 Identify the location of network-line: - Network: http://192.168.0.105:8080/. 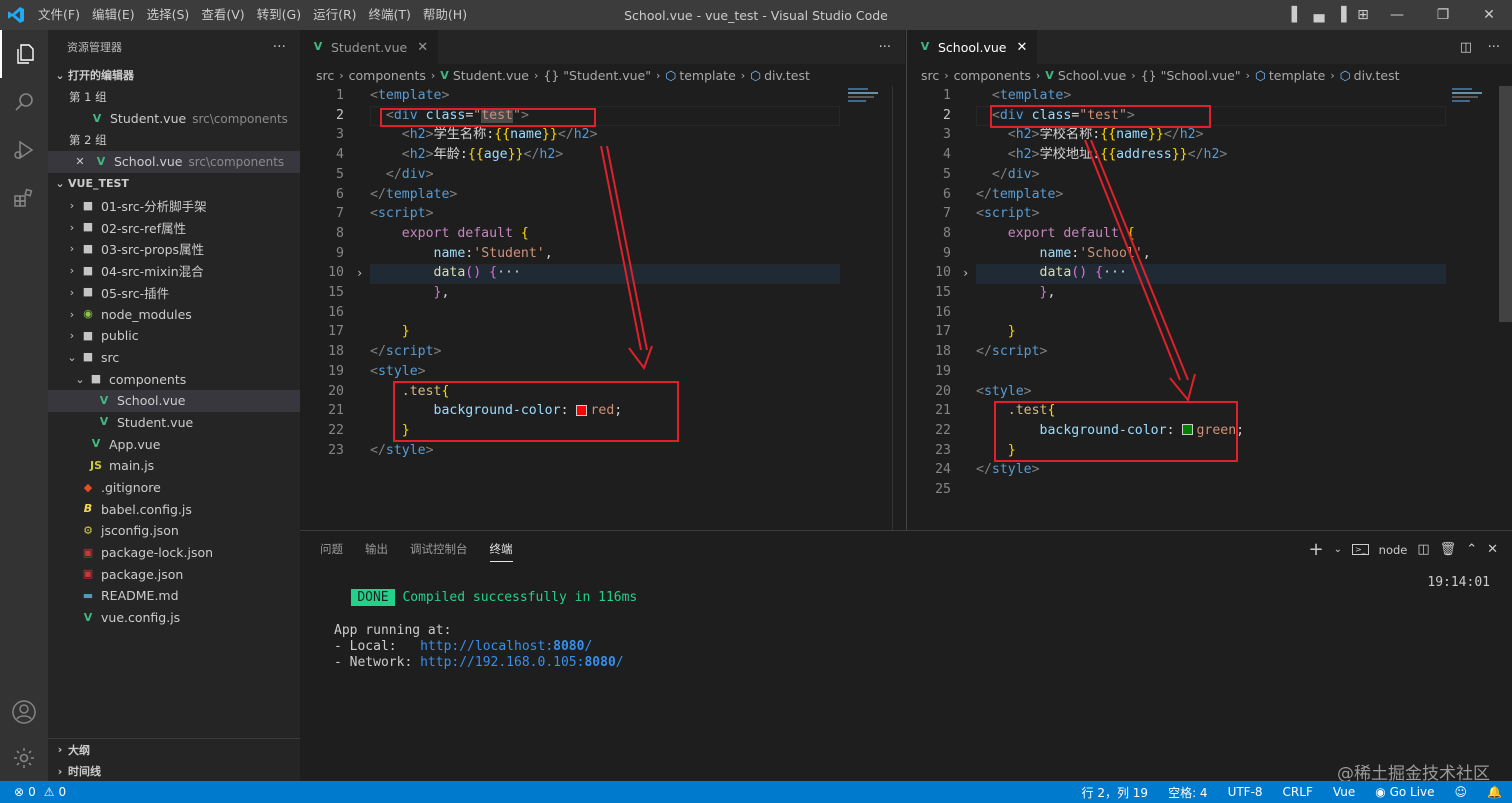
(479, 662).